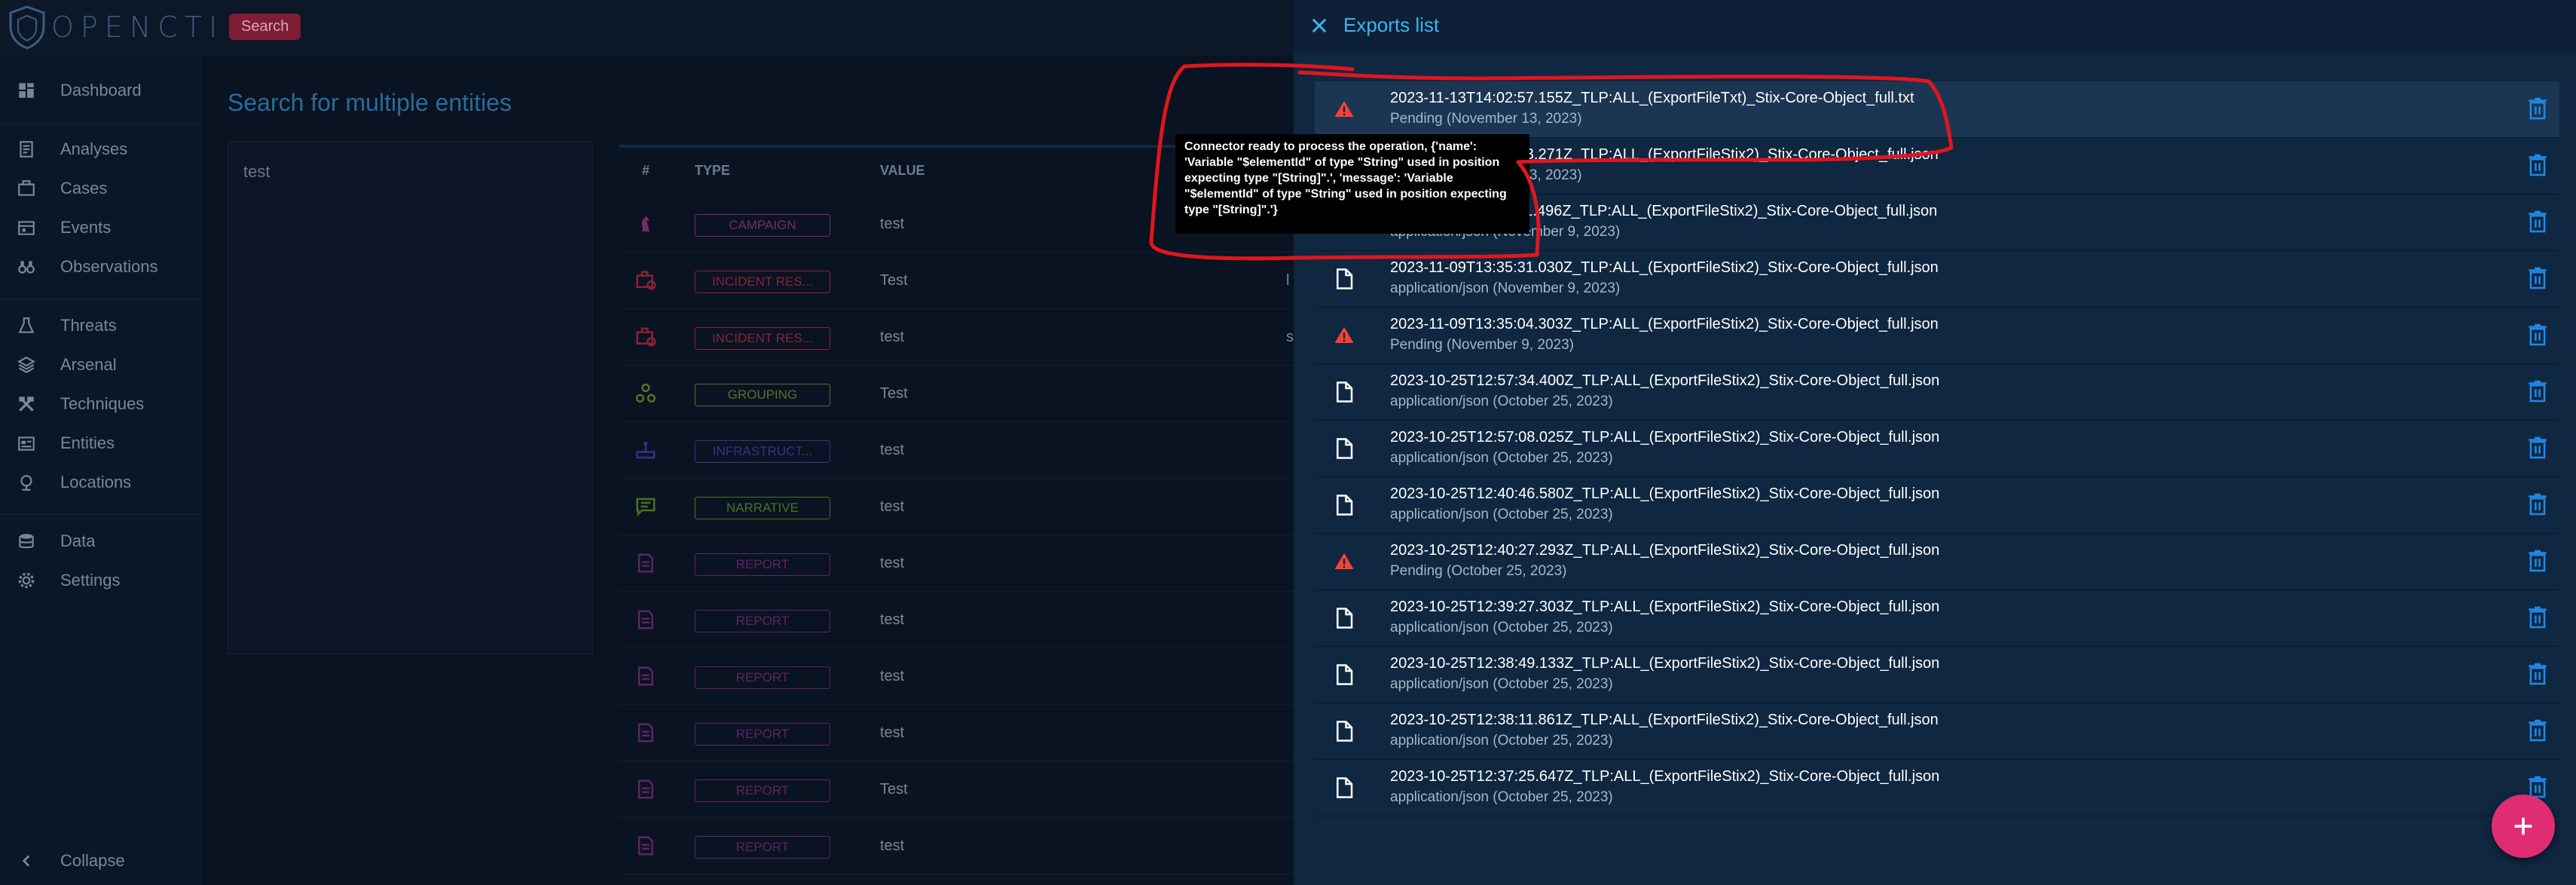  Describe the element at coordinates (958, 281) in the screenshot. I see `table-row: INCIDENT RES... Test l` at that location.